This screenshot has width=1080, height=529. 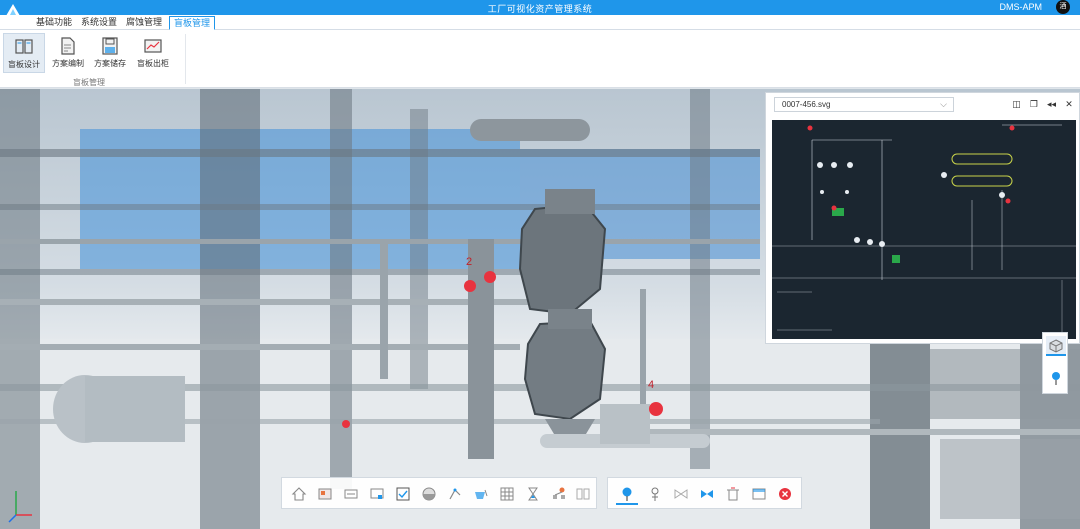 I want to click on ribbon-group-label: 盲板管理, so click(x=89, y=82).